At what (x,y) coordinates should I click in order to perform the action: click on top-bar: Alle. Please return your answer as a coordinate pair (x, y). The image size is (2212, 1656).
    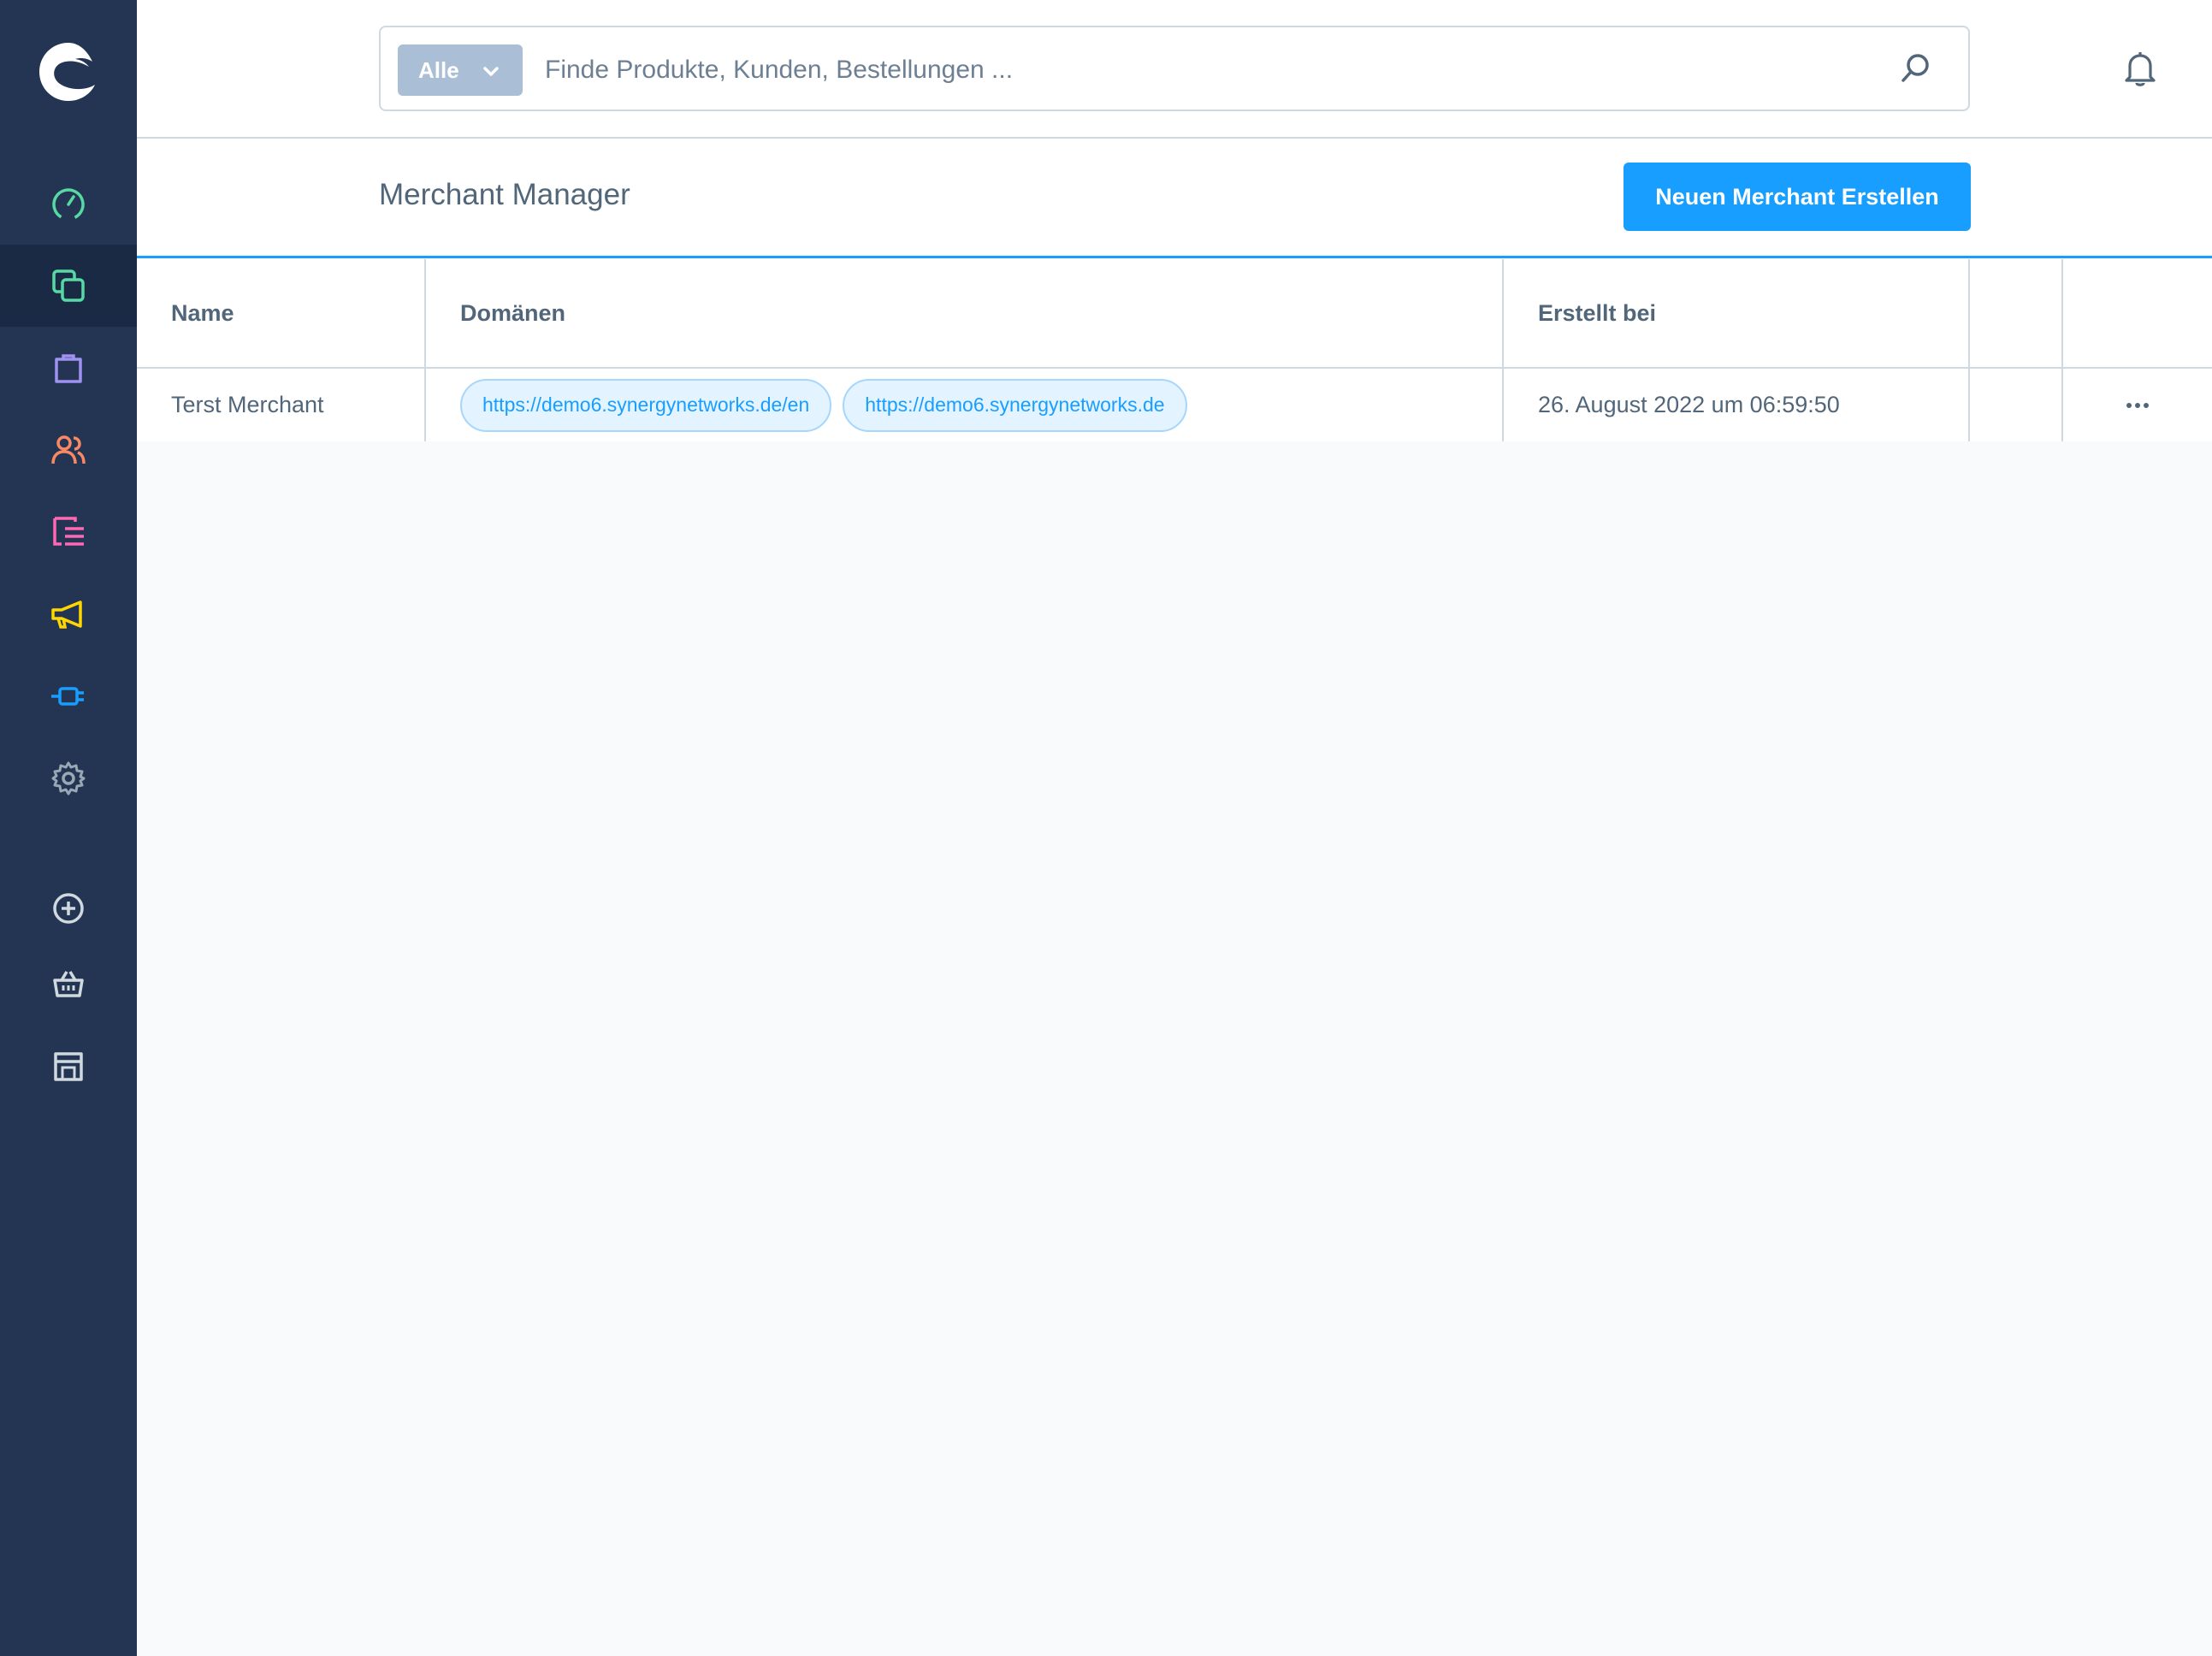
    Looking at the image, I should click on (1174, 69).